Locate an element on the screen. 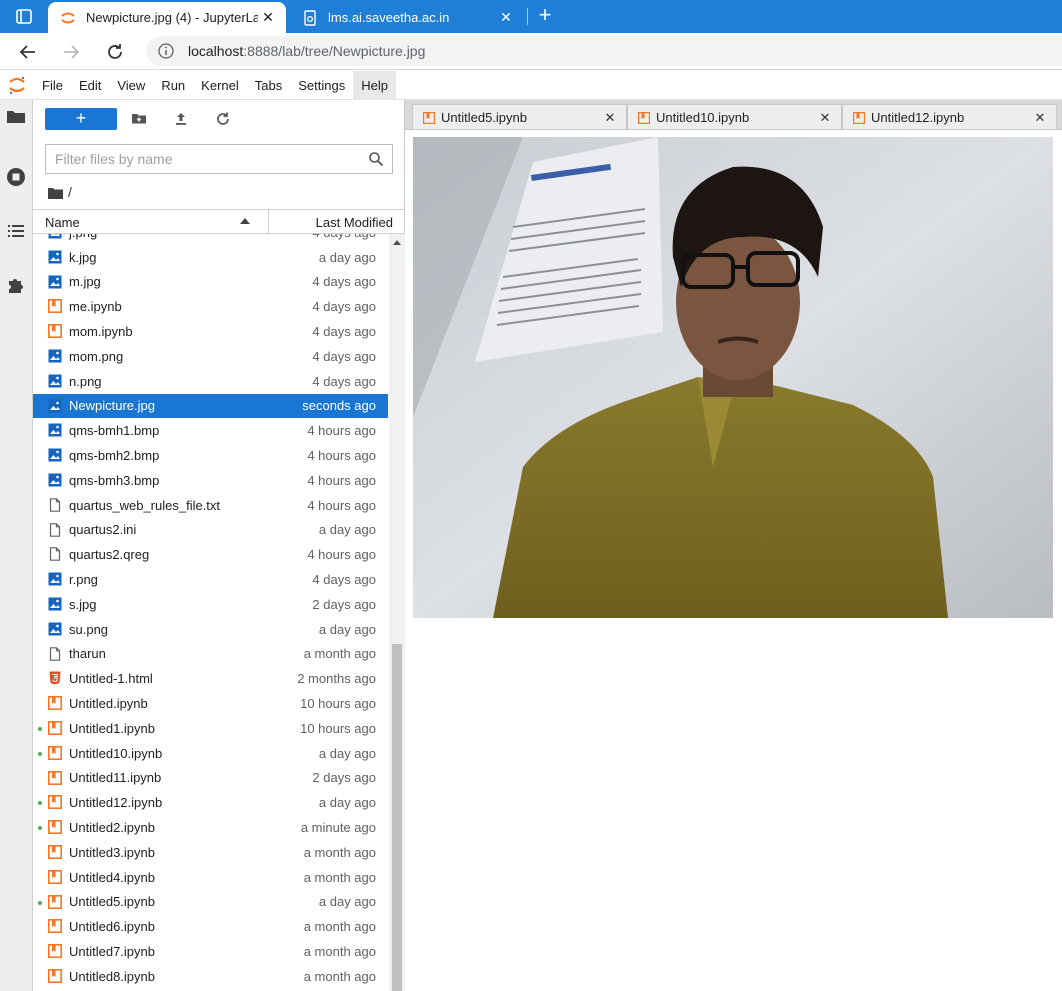 The width and height of the screenshot is (1062, 991). refresh-icon is located at coordinates (223, 119).